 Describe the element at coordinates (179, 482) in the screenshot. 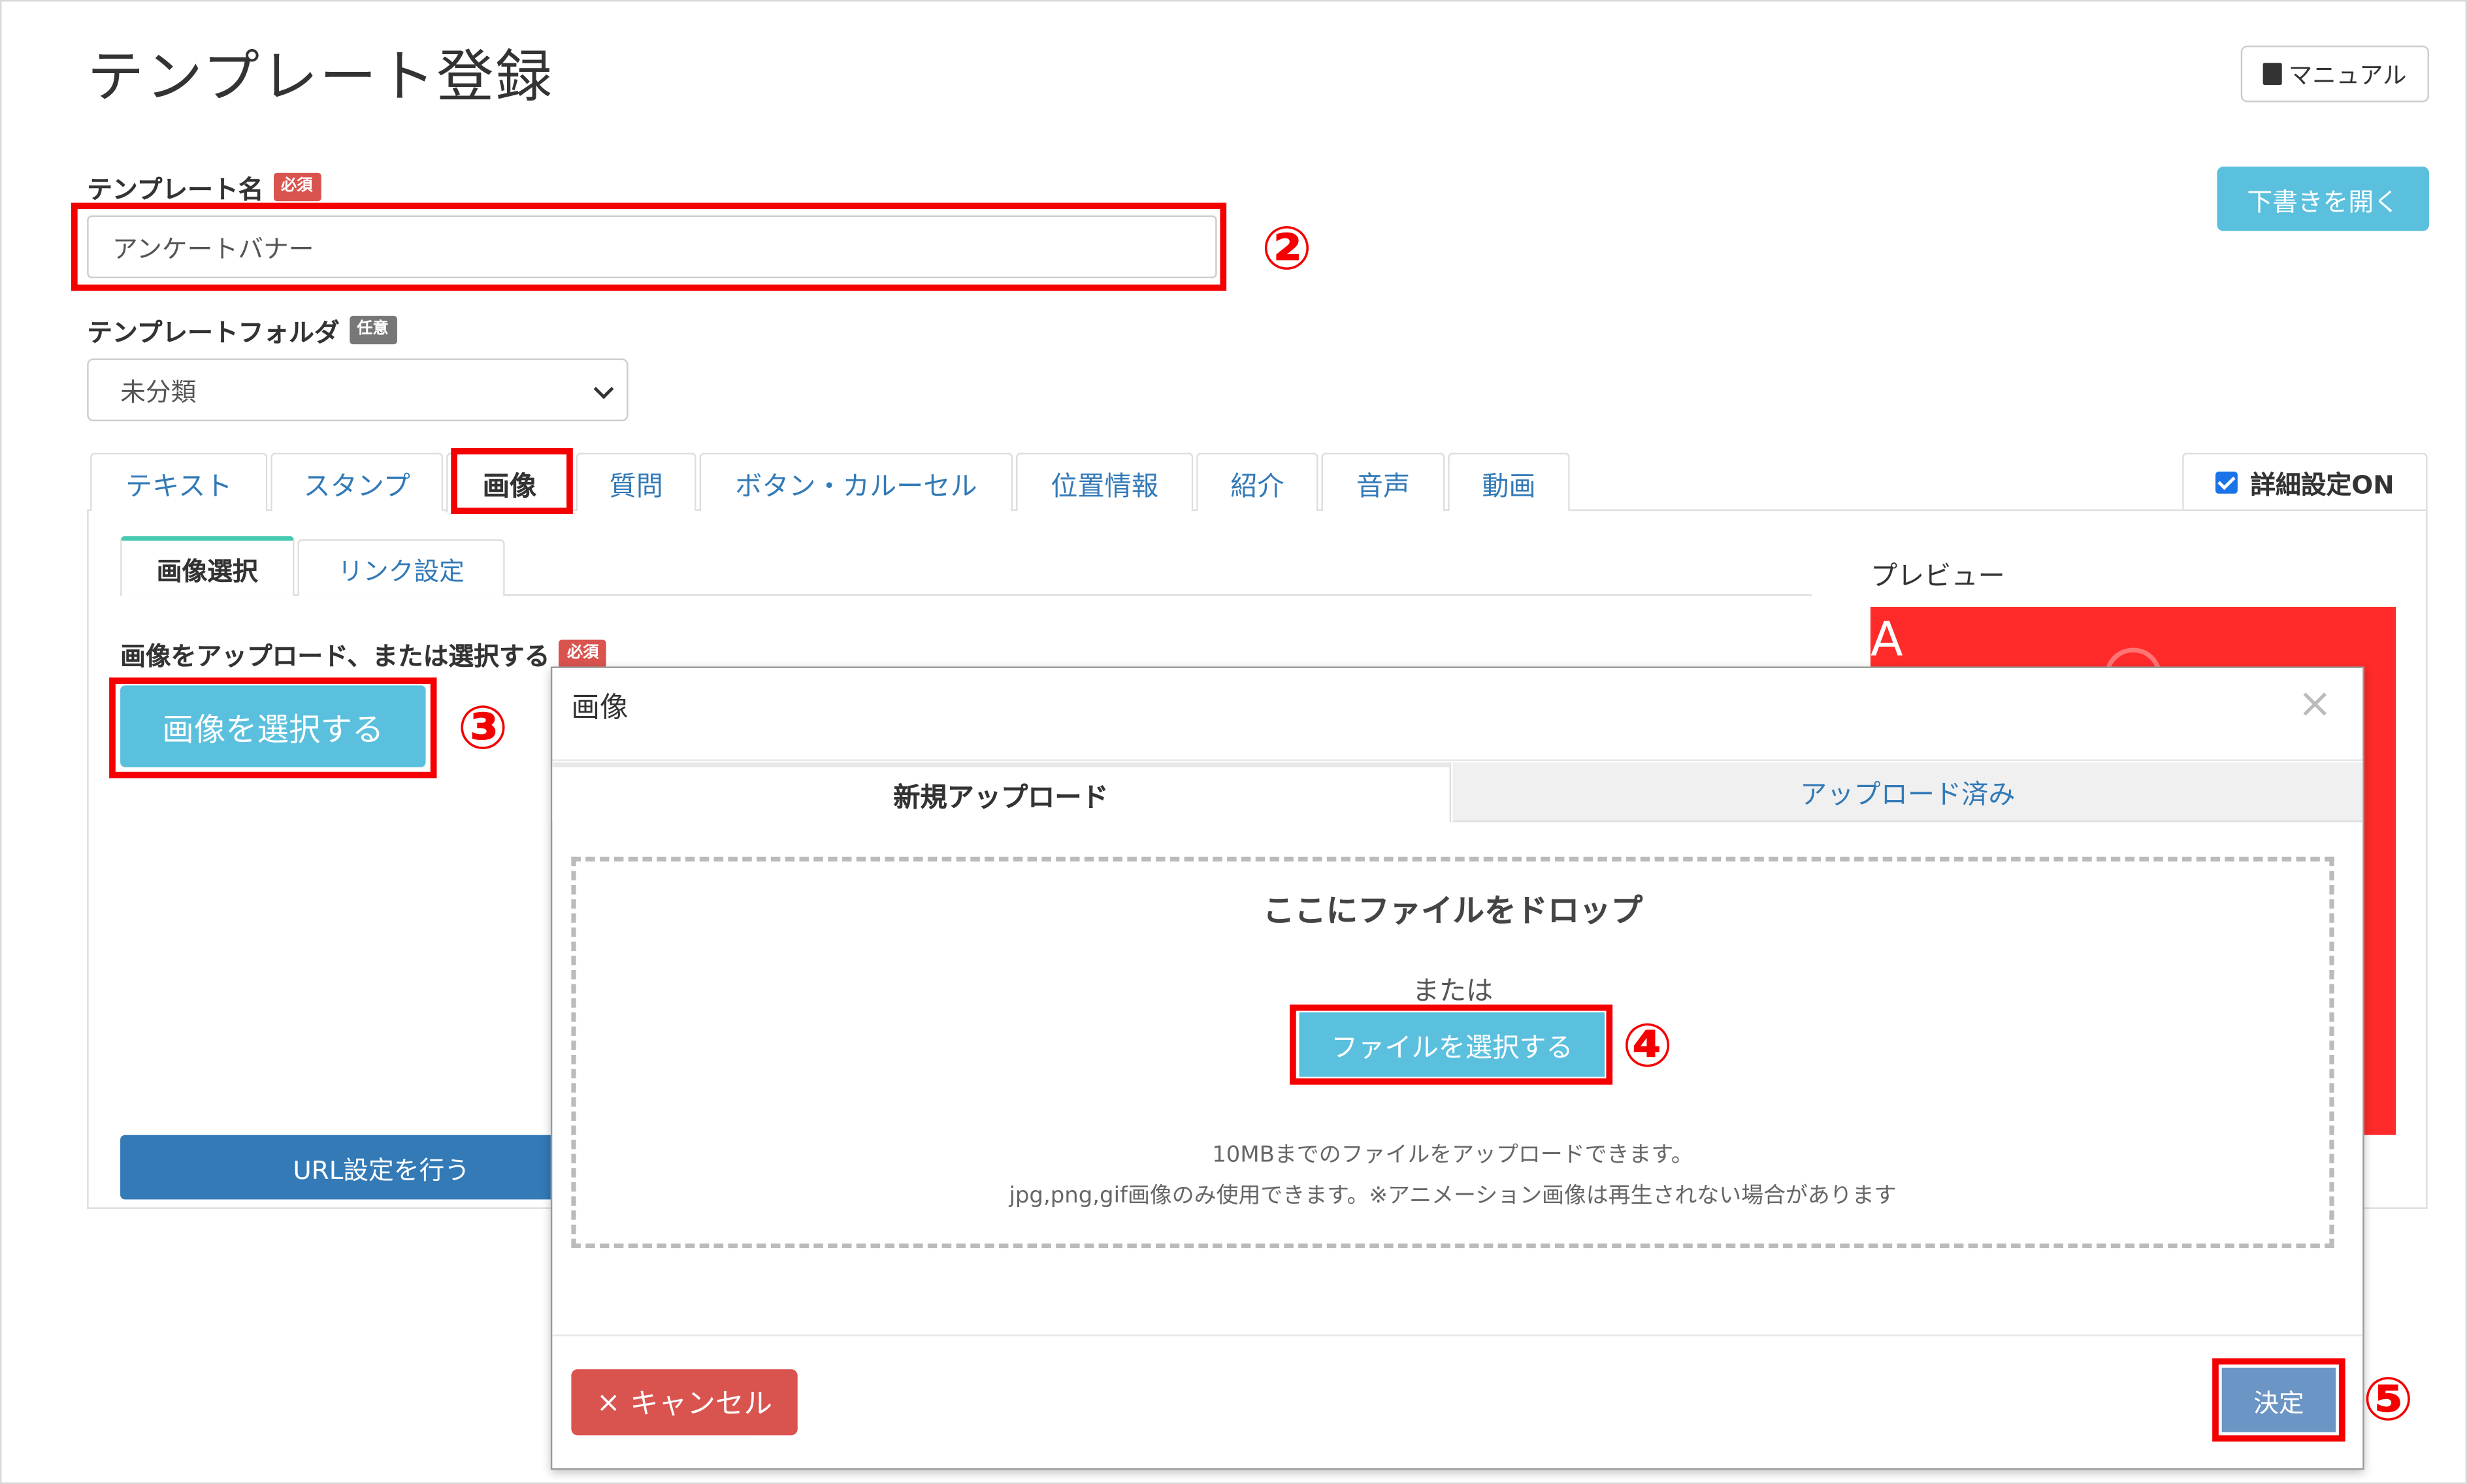

I see `tab-text: テキスト` at that location.